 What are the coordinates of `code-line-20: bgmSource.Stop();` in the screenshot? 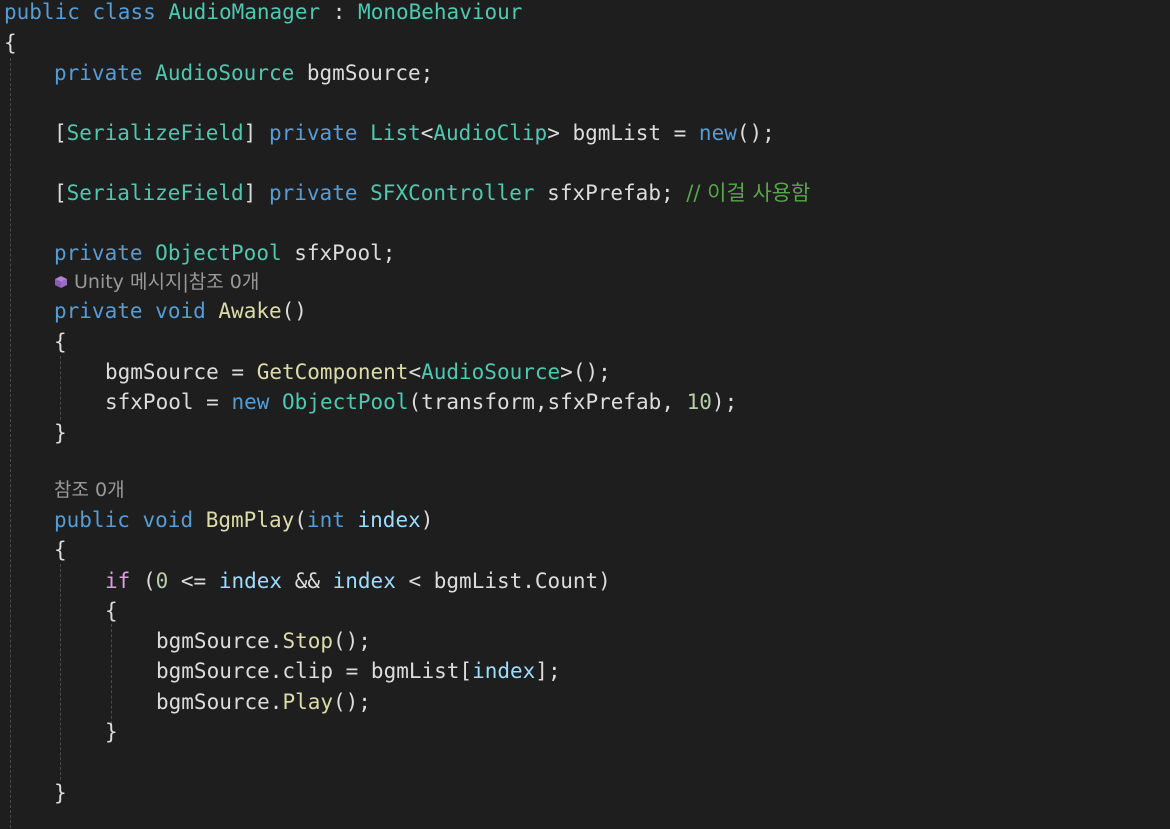 It's located at (263, 641).